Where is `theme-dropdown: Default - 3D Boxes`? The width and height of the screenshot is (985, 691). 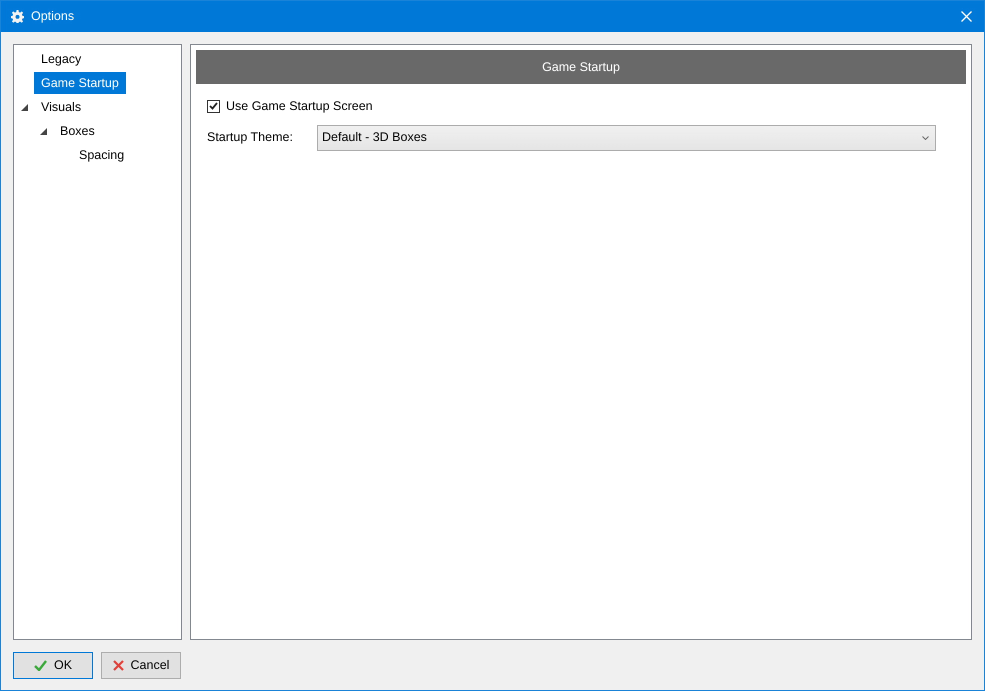
theme-dropdown: Default - 3D Boxes is located at coordinates (626, 137).